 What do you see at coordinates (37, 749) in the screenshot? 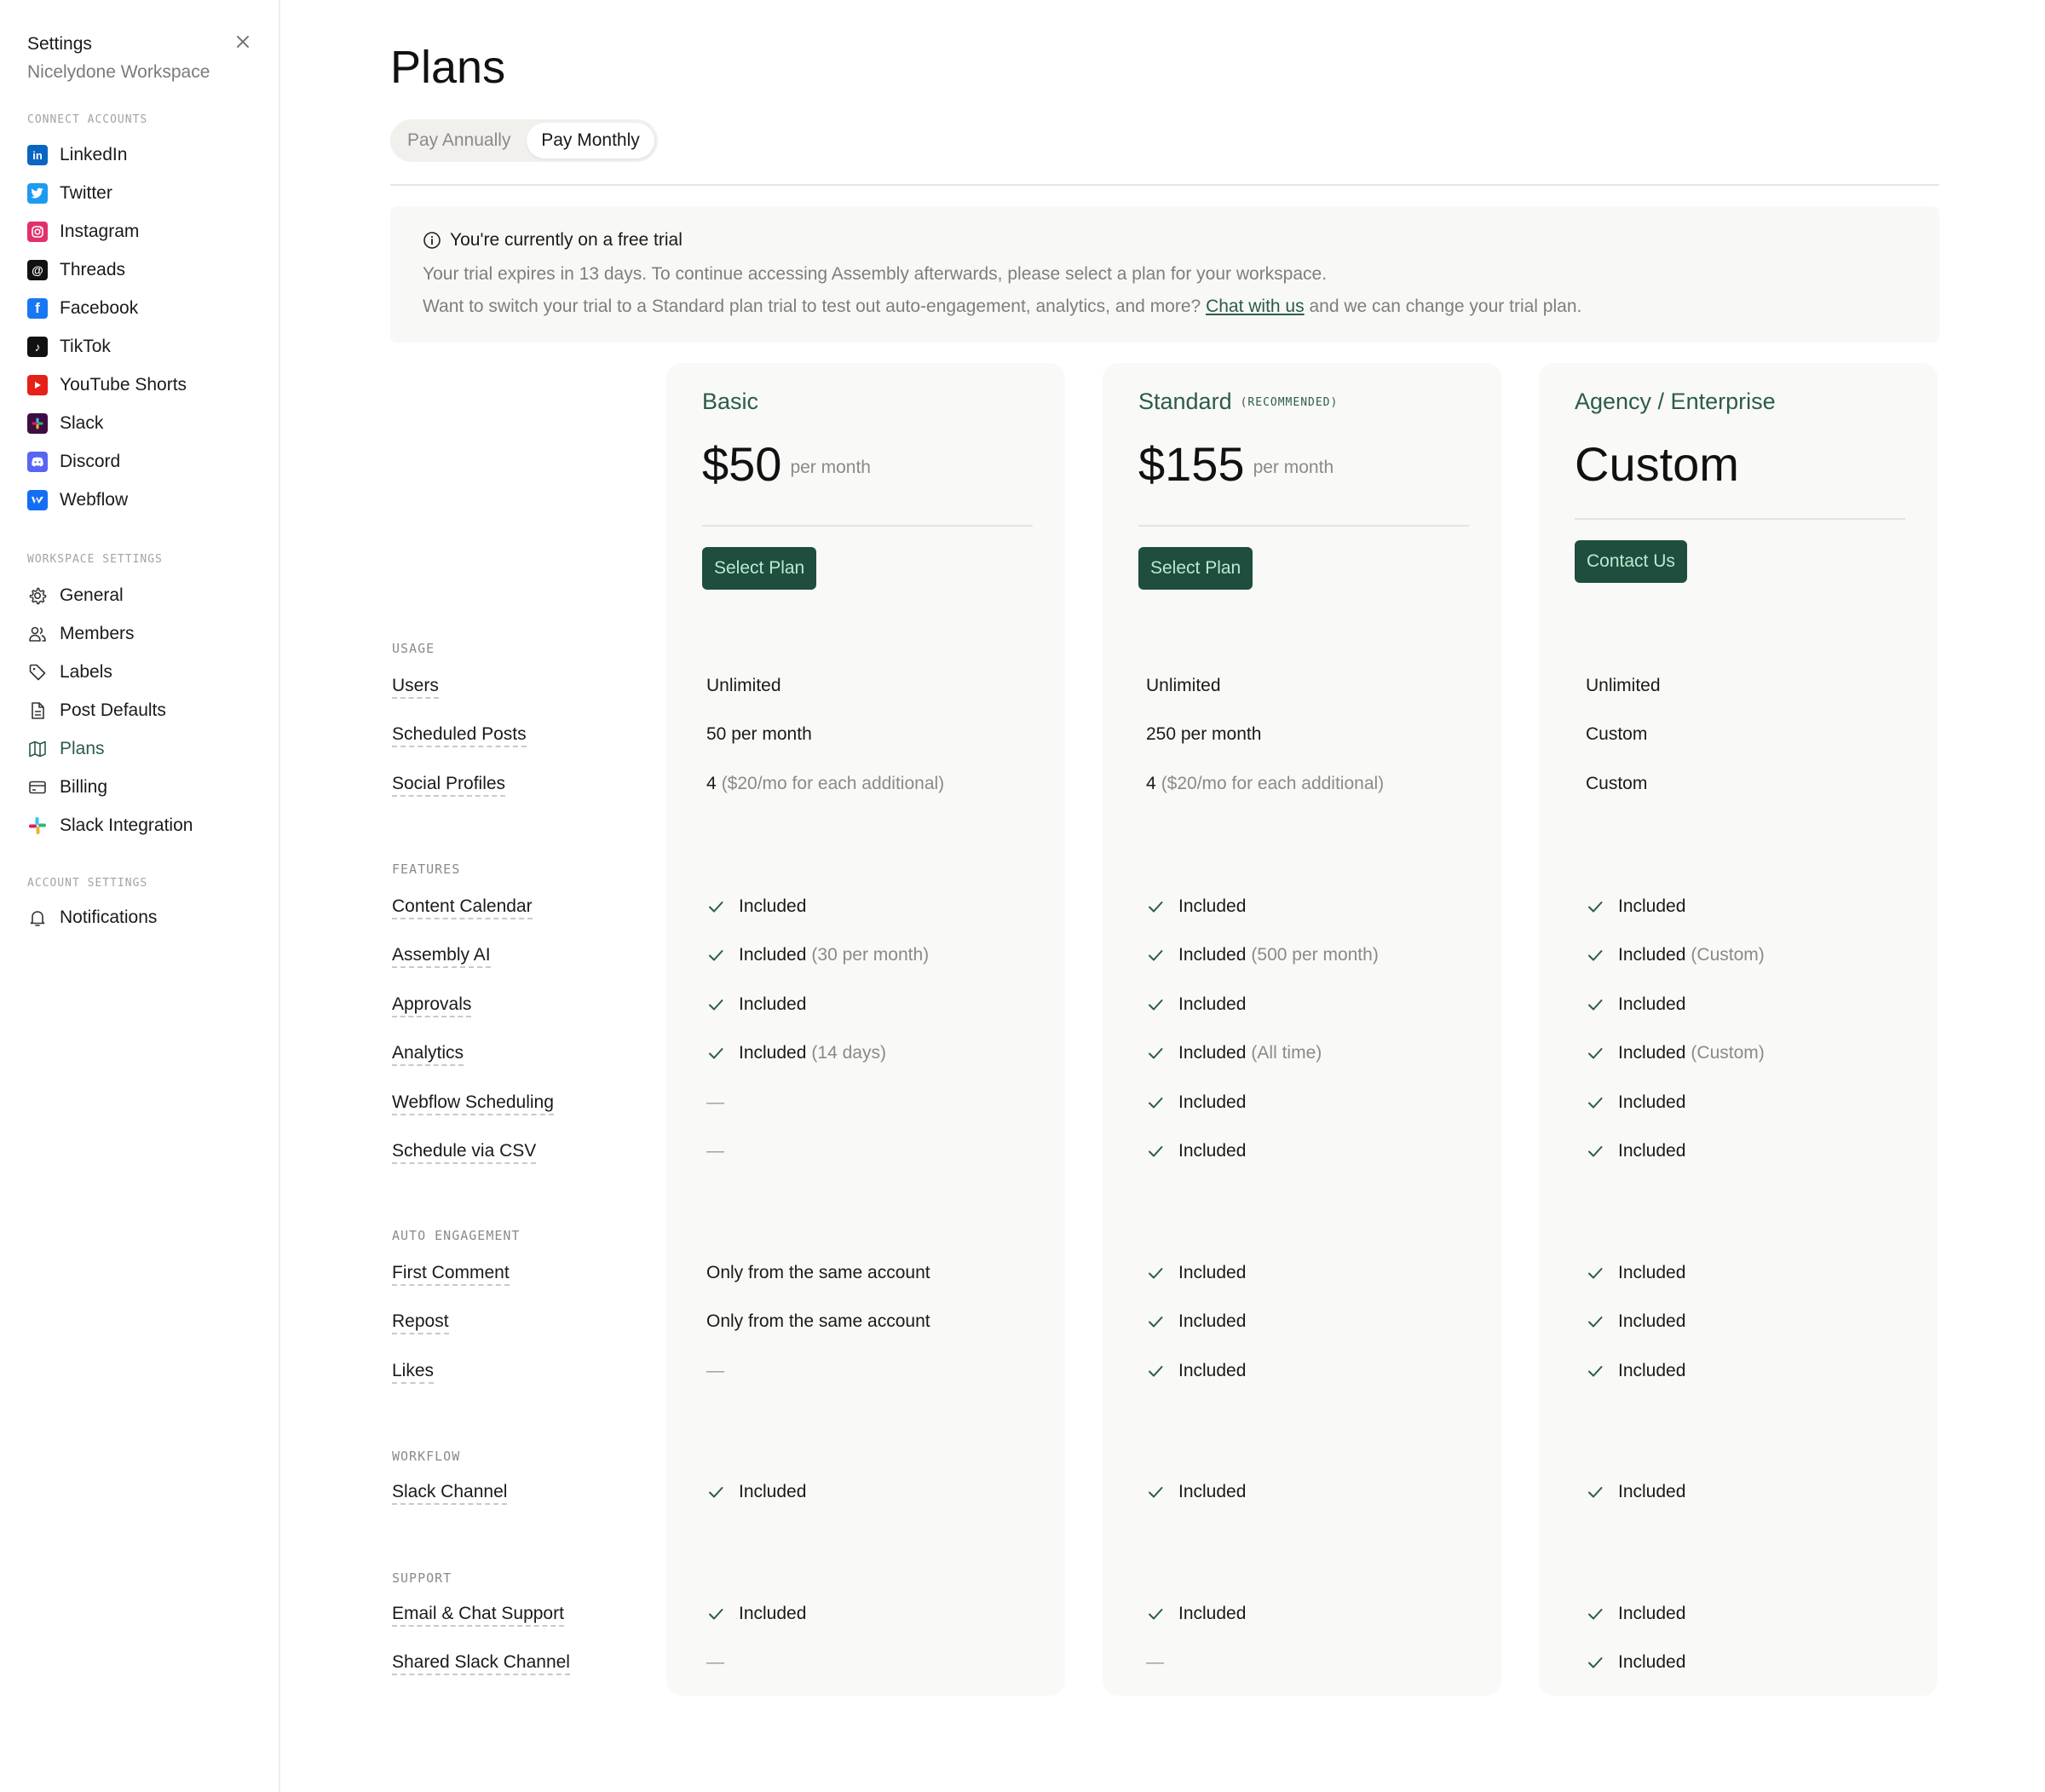
I see `map-icon` at bounding box center [37, 749].